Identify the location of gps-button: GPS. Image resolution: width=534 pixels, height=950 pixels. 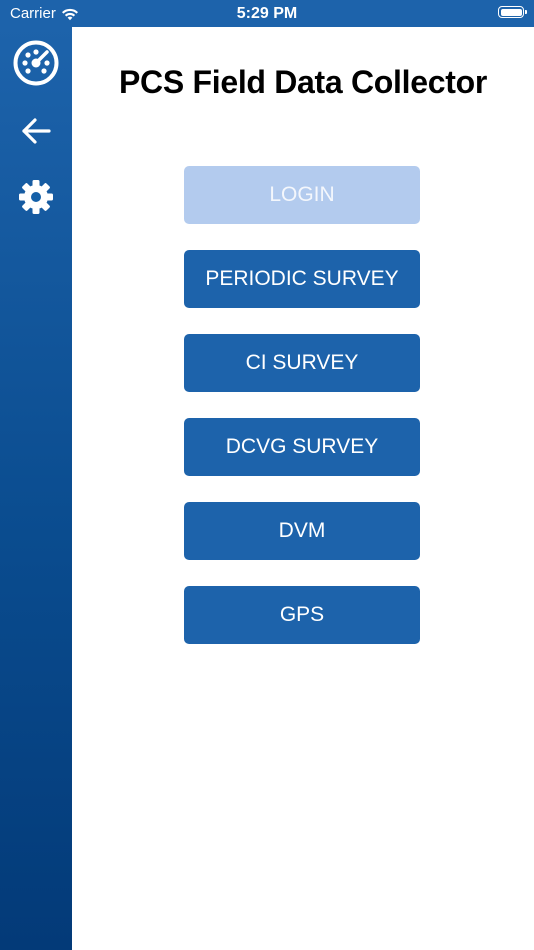
(302, 615).